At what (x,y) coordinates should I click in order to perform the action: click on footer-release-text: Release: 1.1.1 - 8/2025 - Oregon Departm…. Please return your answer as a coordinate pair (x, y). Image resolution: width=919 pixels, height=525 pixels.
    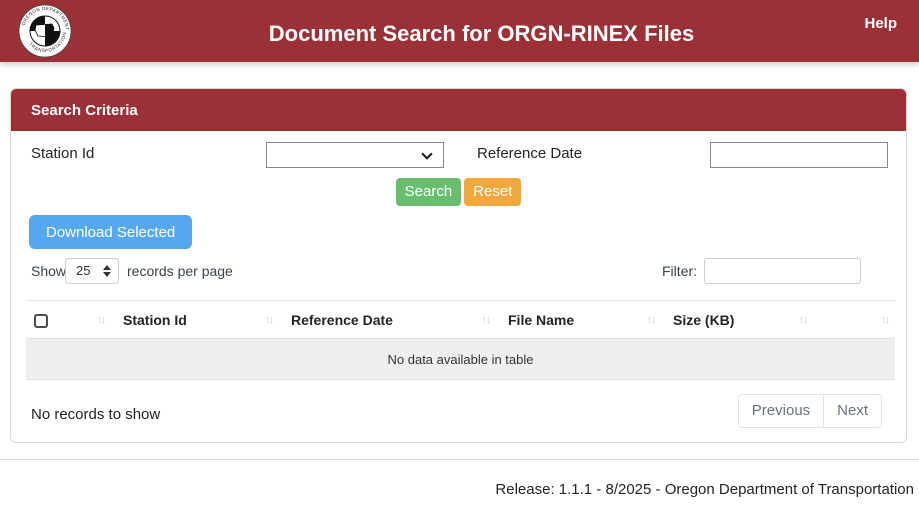
    Looking at the image, I should click on (704, 489).